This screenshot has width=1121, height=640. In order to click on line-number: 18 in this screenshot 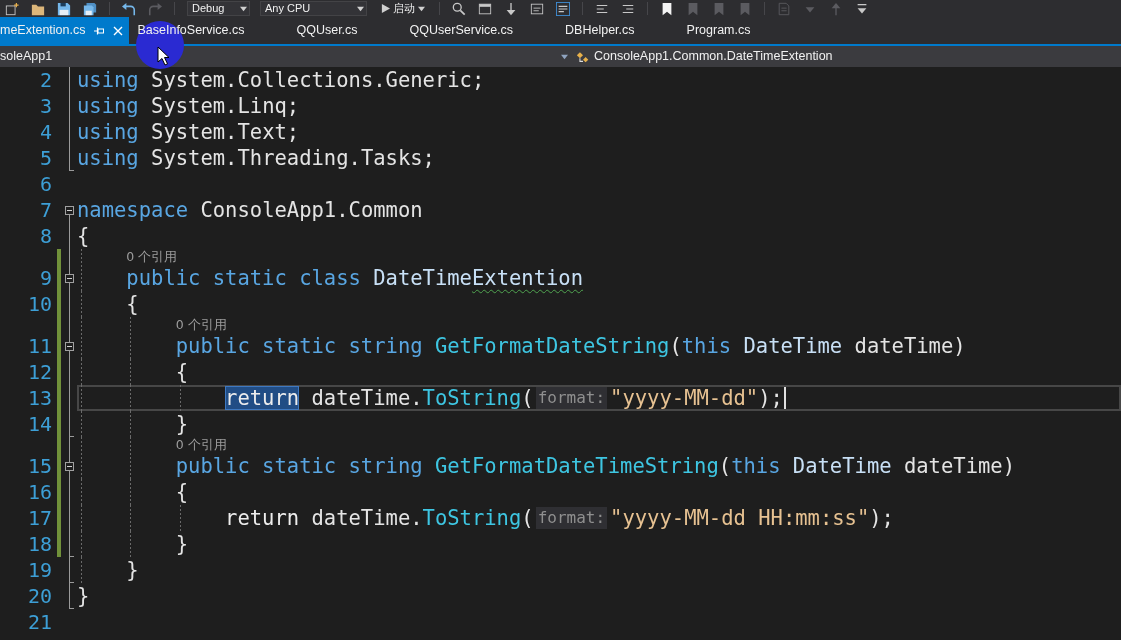, I will do `click(39, 544)`.